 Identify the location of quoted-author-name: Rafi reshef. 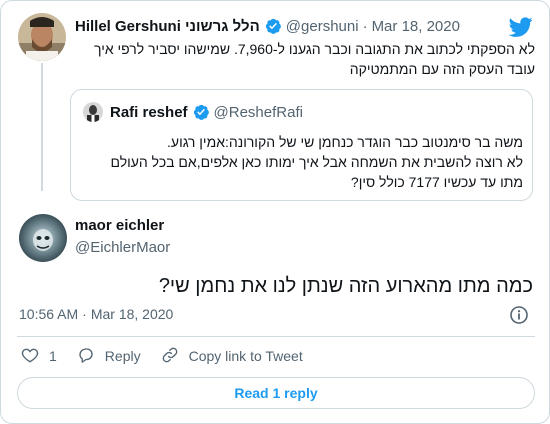
(149, 112).